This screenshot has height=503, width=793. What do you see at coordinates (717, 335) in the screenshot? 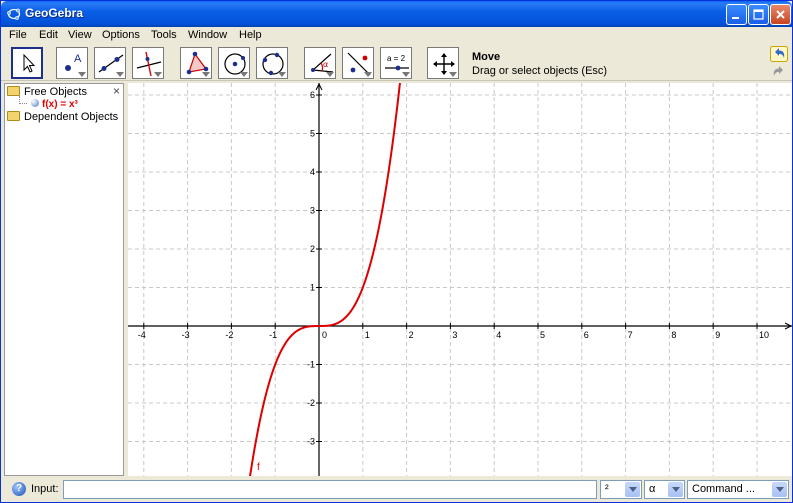
I see `x-tick-label: 9` at bounding box center [717, 335].